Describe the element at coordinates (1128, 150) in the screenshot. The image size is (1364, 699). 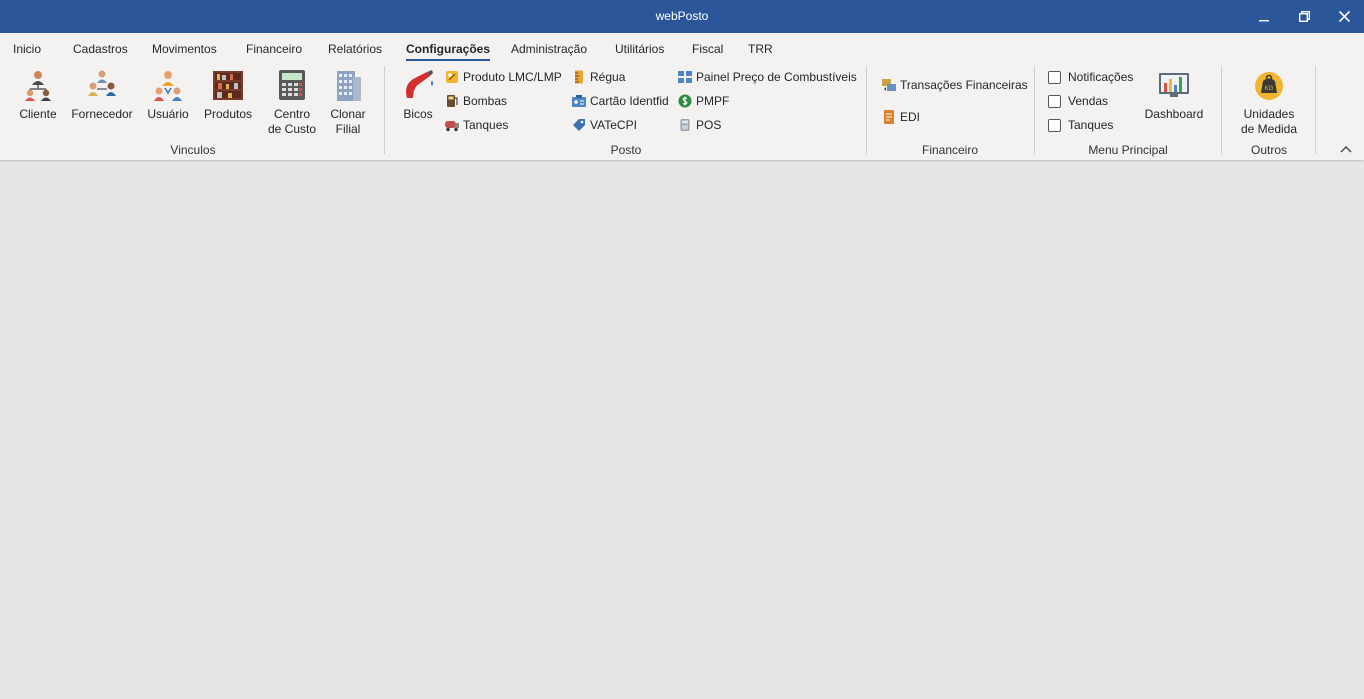
I see `group-label-menu-principal: Menu Principal` at that location.